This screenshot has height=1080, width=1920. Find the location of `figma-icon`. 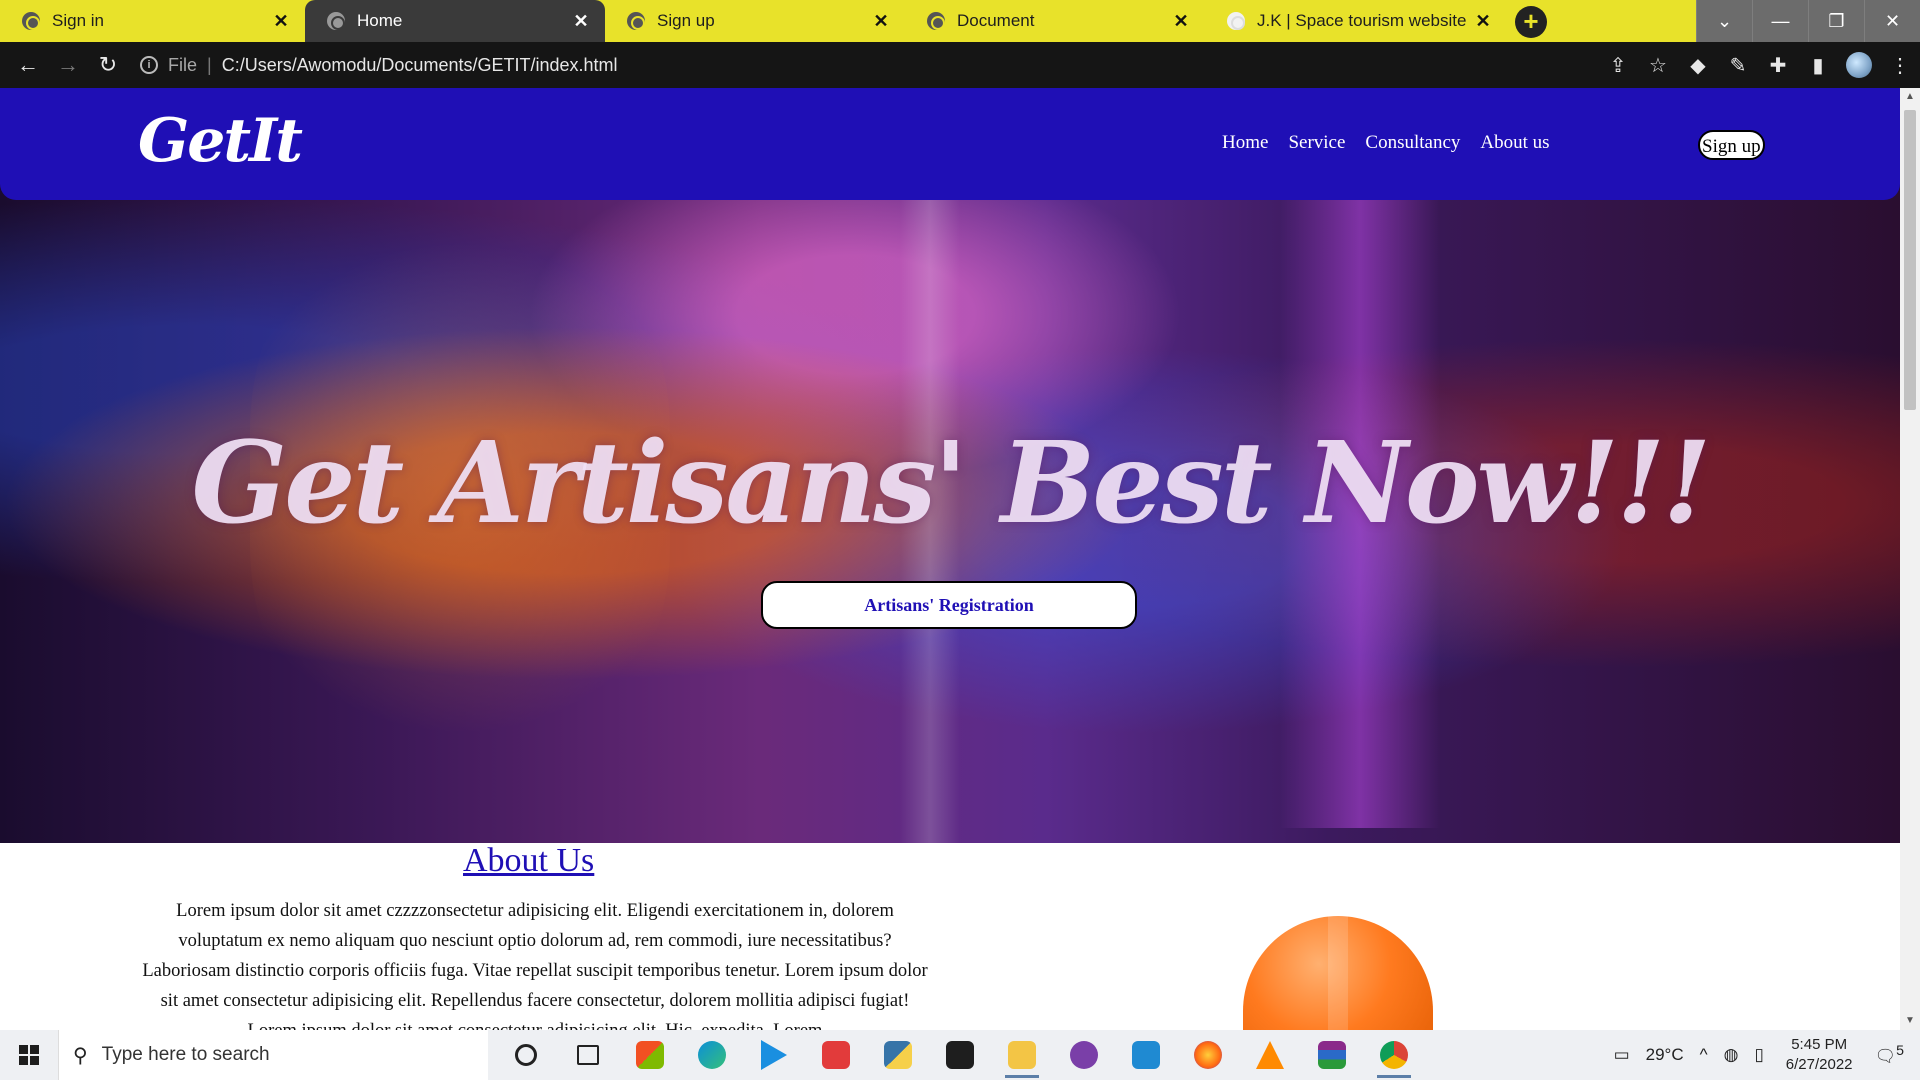

figma-icon is located at coordinates (960, 1055).